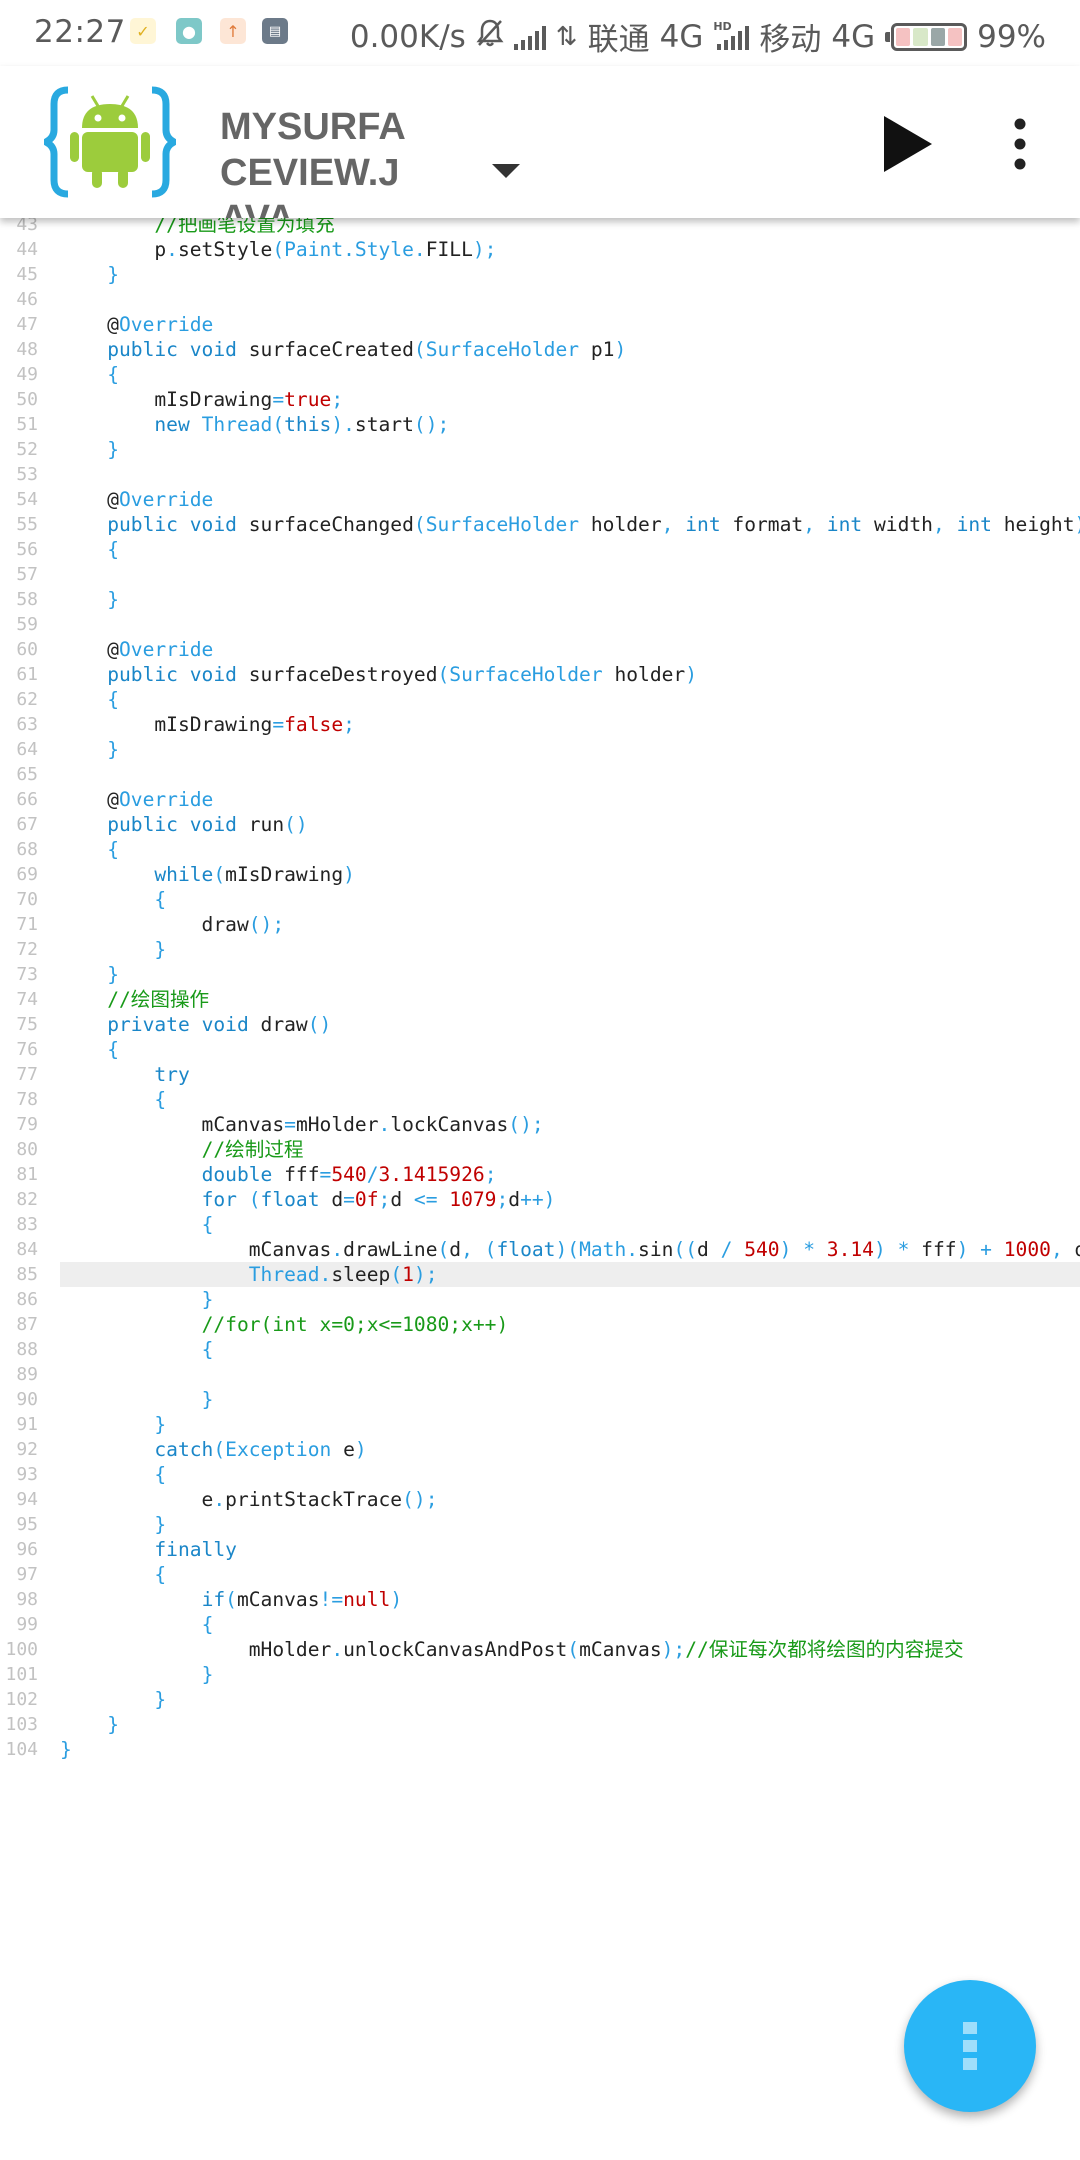 The height and width of the screenshot is (2160, 1080). What do you see at coordinates (219, 1199) in the screenshot?
I see `code-token: for` at bounding box center [219, 1199].